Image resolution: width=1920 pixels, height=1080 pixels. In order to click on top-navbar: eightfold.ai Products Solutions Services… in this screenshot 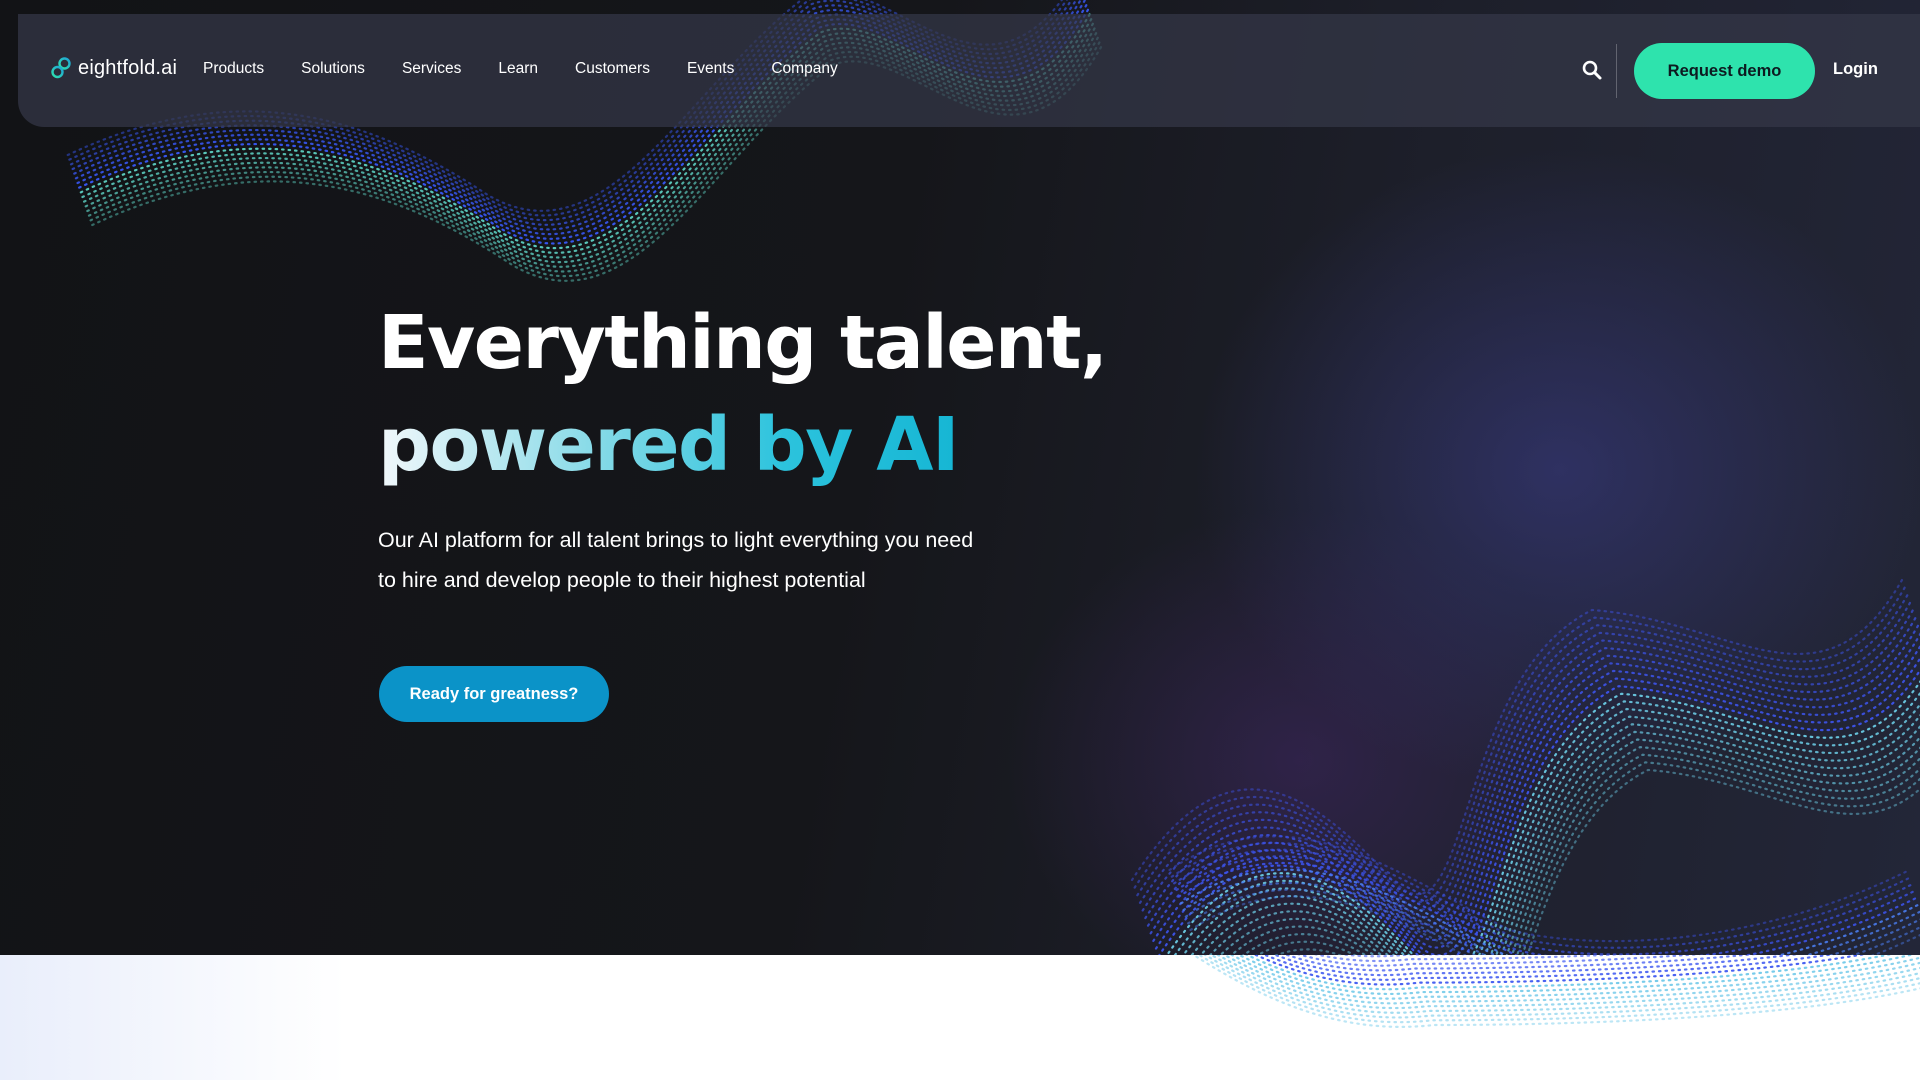, I will do `click(969, 70)`.